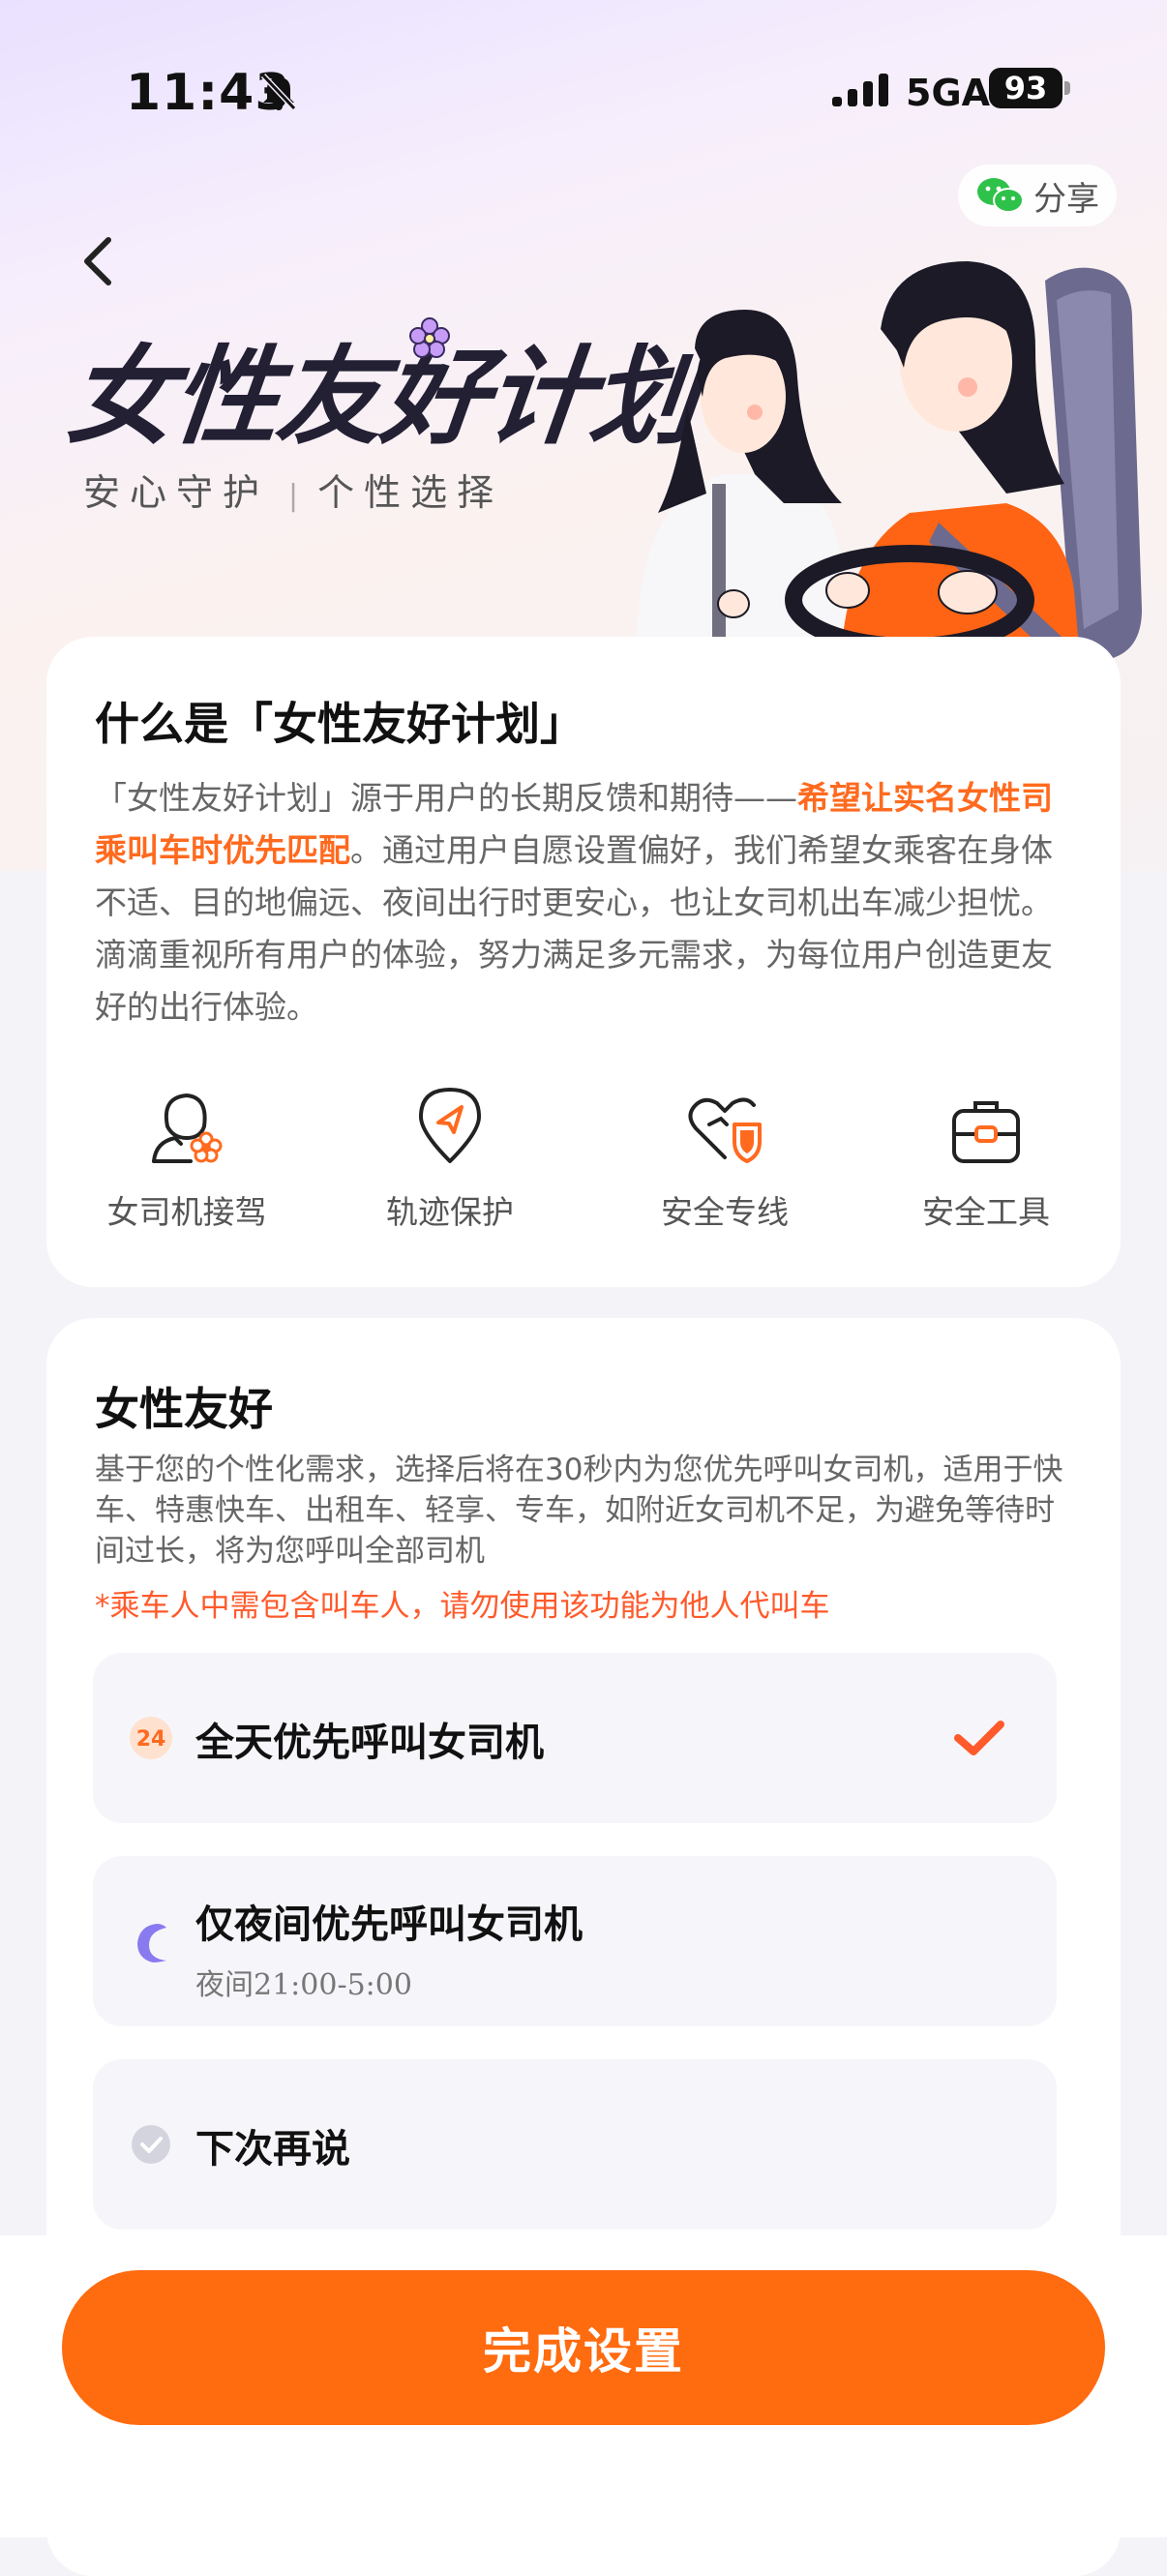 The height and width of the screenshot is (2576, 1167). What do you see at coordinates (860, 90) in the screenshot?
I see `signal-icon` at bounding box center [860, 90].